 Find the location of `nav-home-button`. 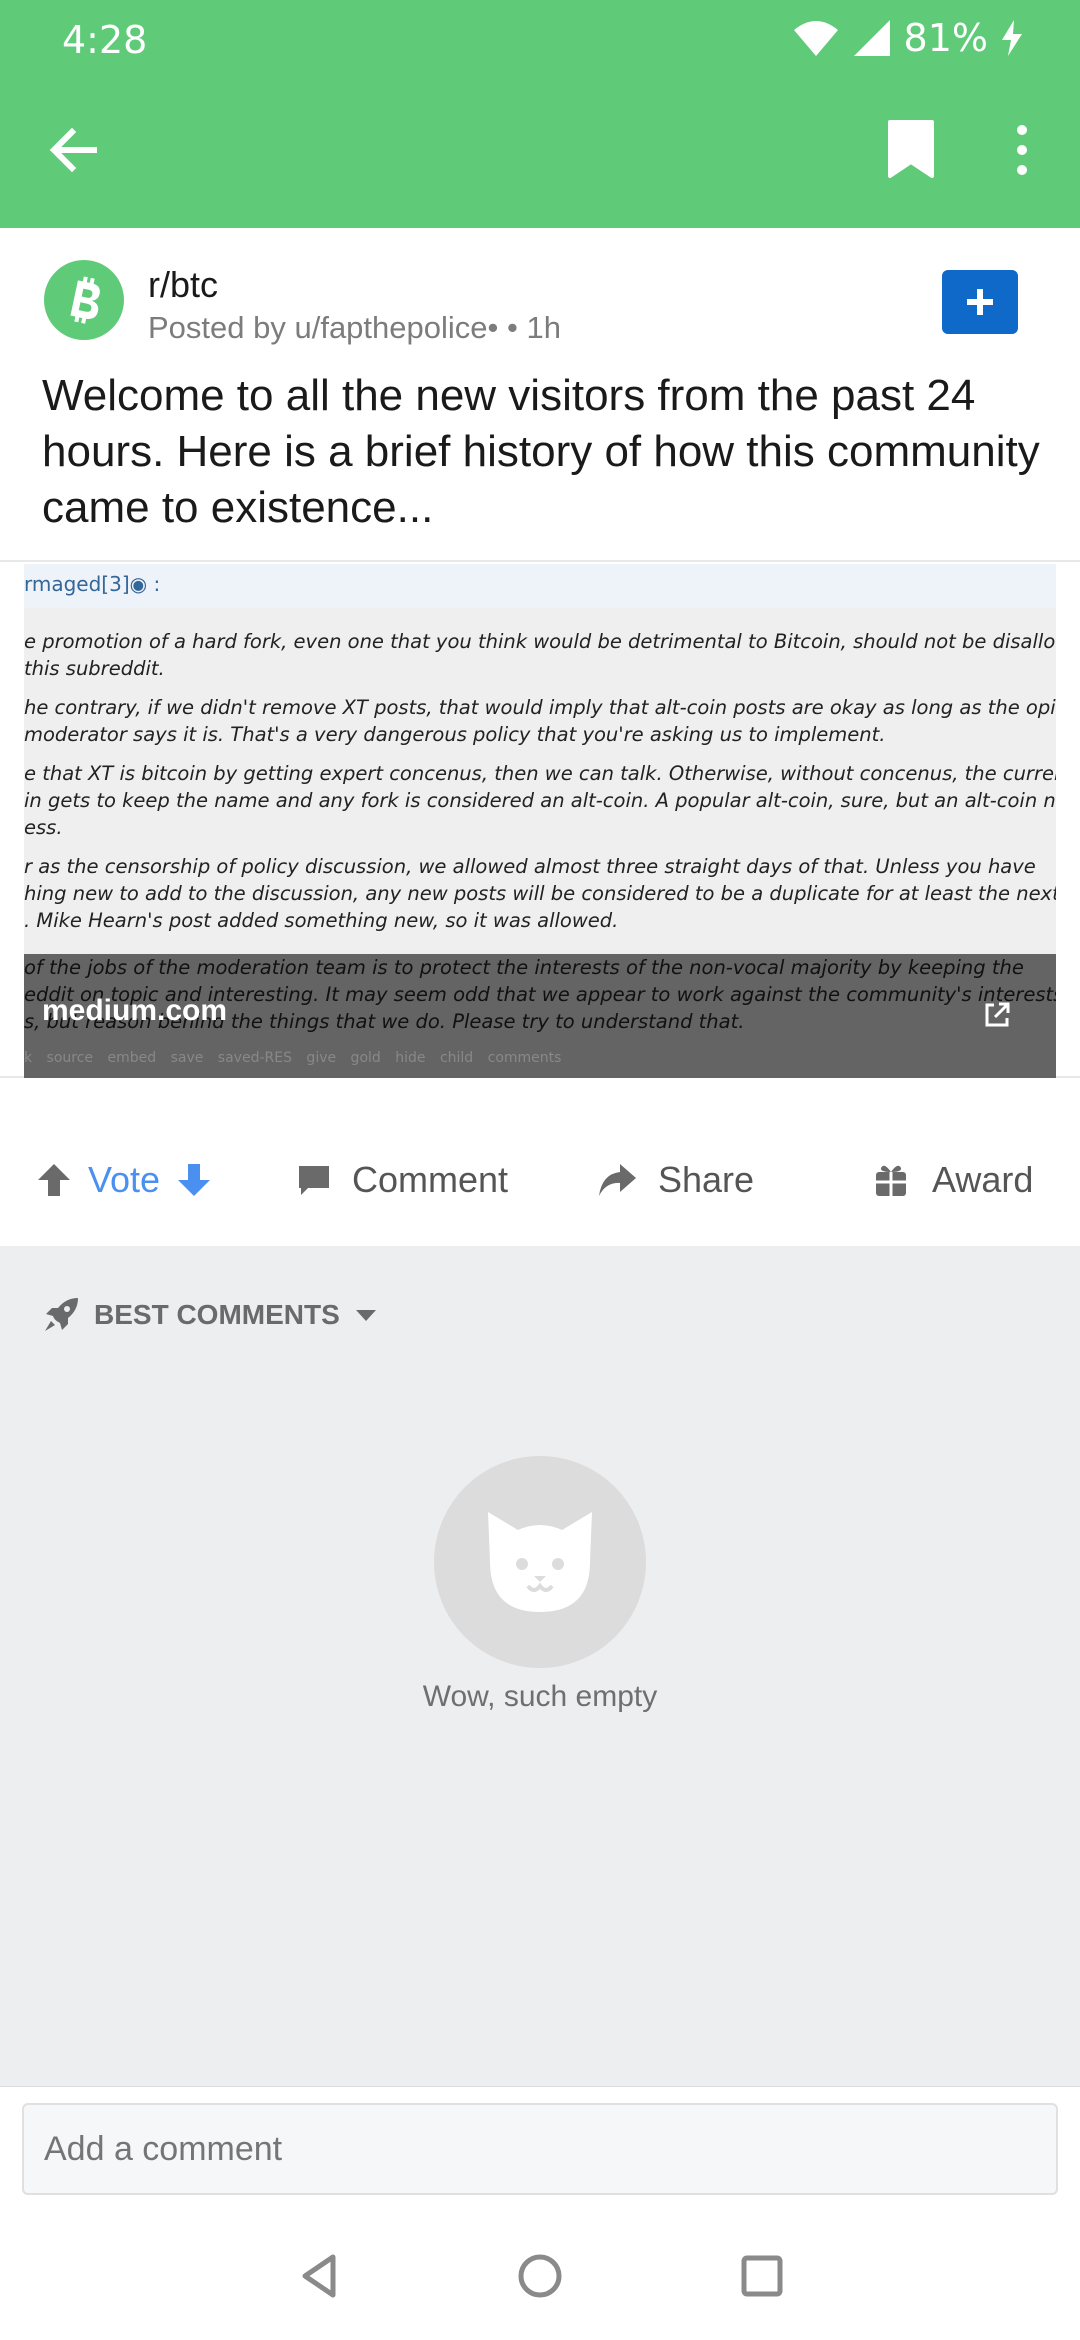

nav-home-button is located at coordinates (540, 2276).